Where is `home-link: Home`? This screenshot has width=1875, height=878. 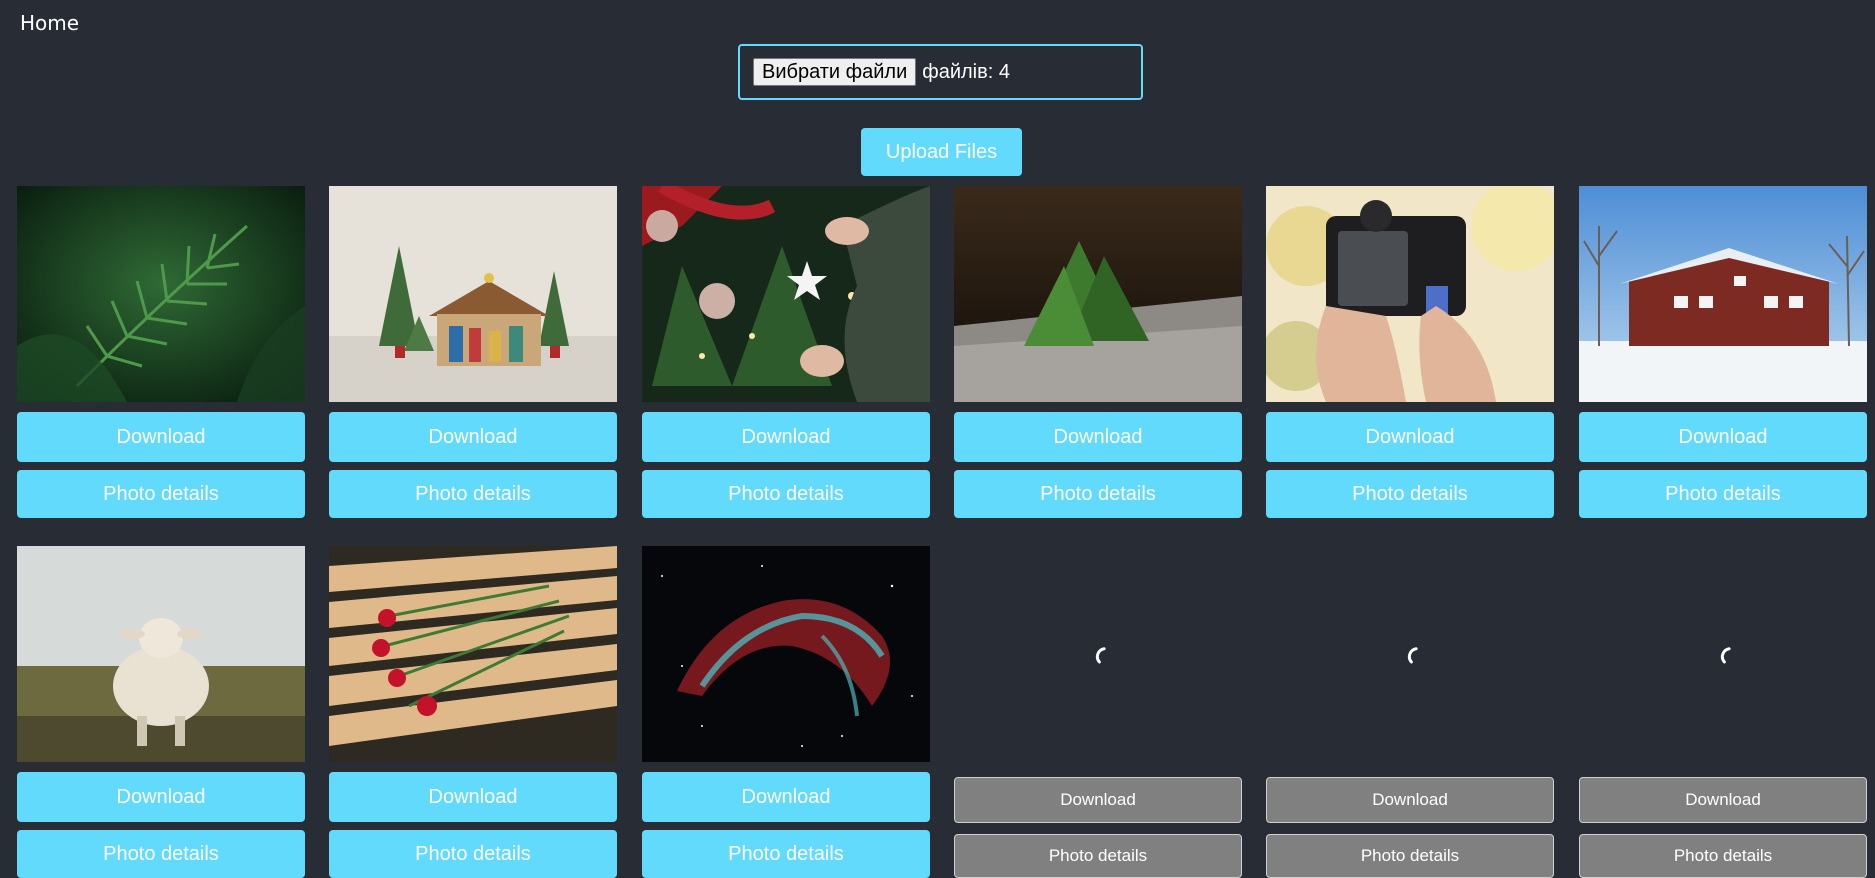 home-link: Home is located at coordinates (49, 23).